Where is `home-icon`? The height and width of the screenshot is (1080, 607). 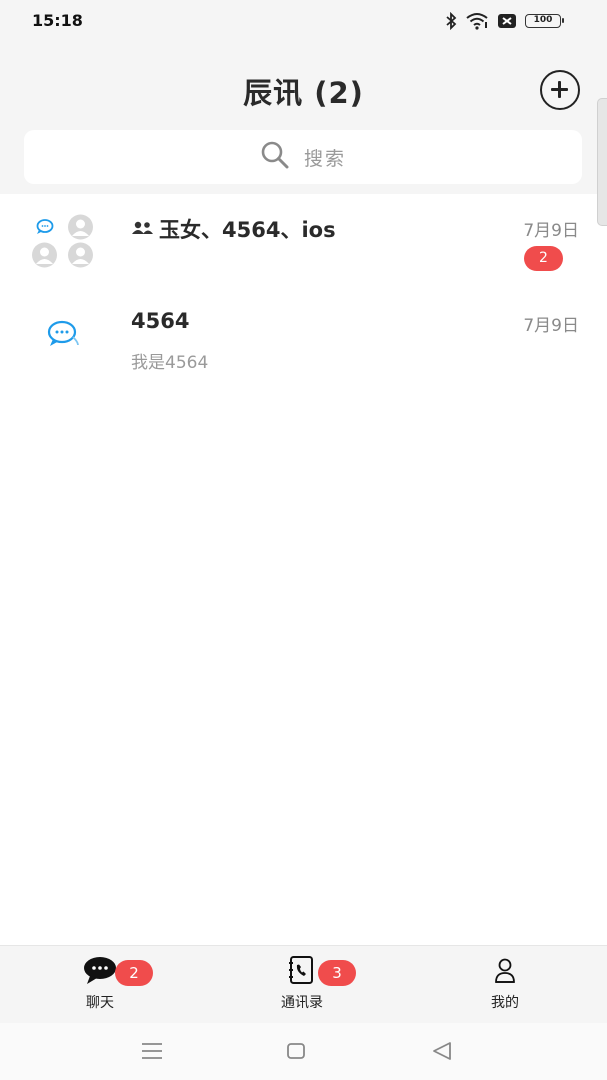
home-icon is located at coordinates (296, 1053).